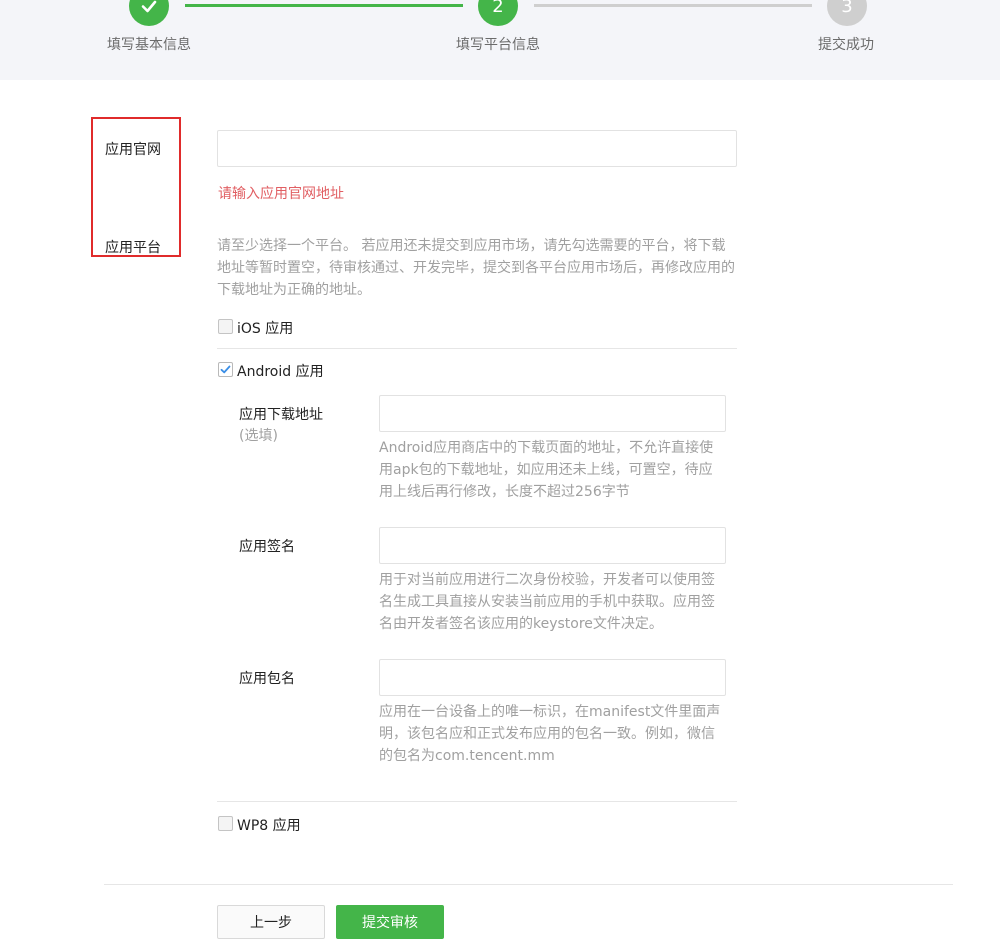 The image size is (1000, 939). Describe the element at coordinates (498, 13) in the screenshot. I see `step-2-number: 2` at that location.